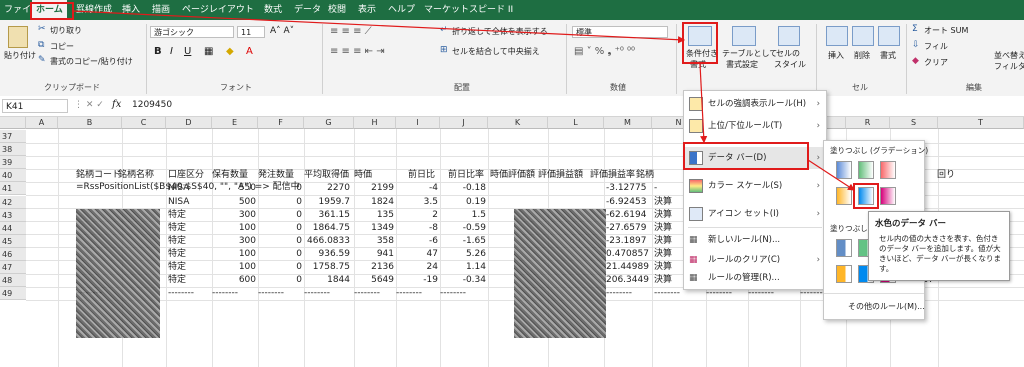 Image resolution: width=1024 pixels, height=367 pixels. Describe the element at coordinates (327, 280) in the screenshot. I see `data-cell-heikin: 1844` at that location.